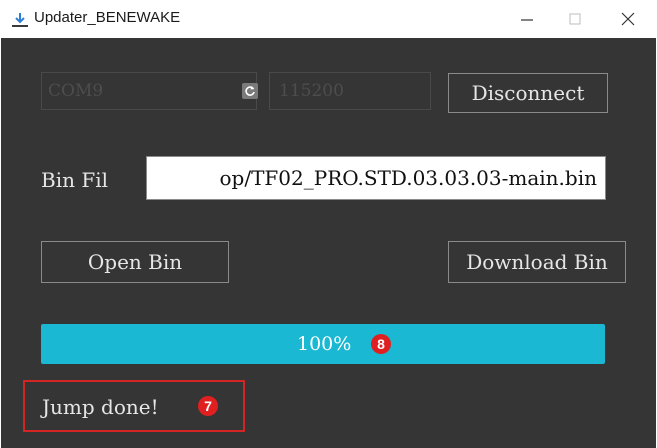 This screenshot has height=448, width=657. I want to click on close-button, so click(628, 19).